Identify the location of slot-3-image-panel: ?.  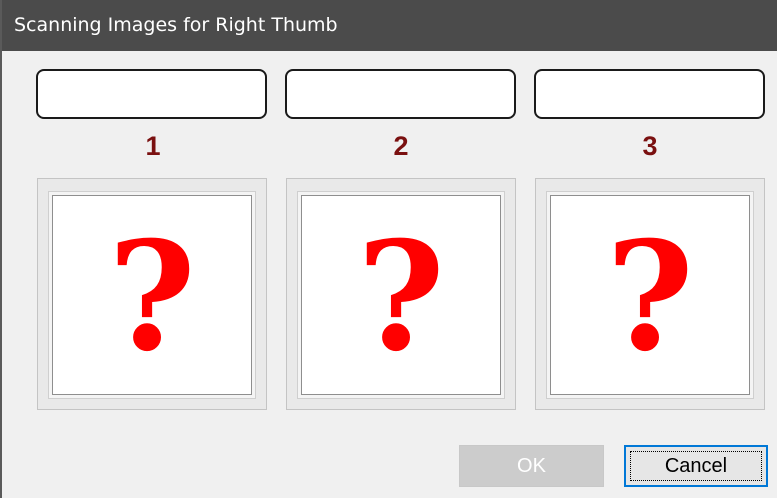
(650, 295).